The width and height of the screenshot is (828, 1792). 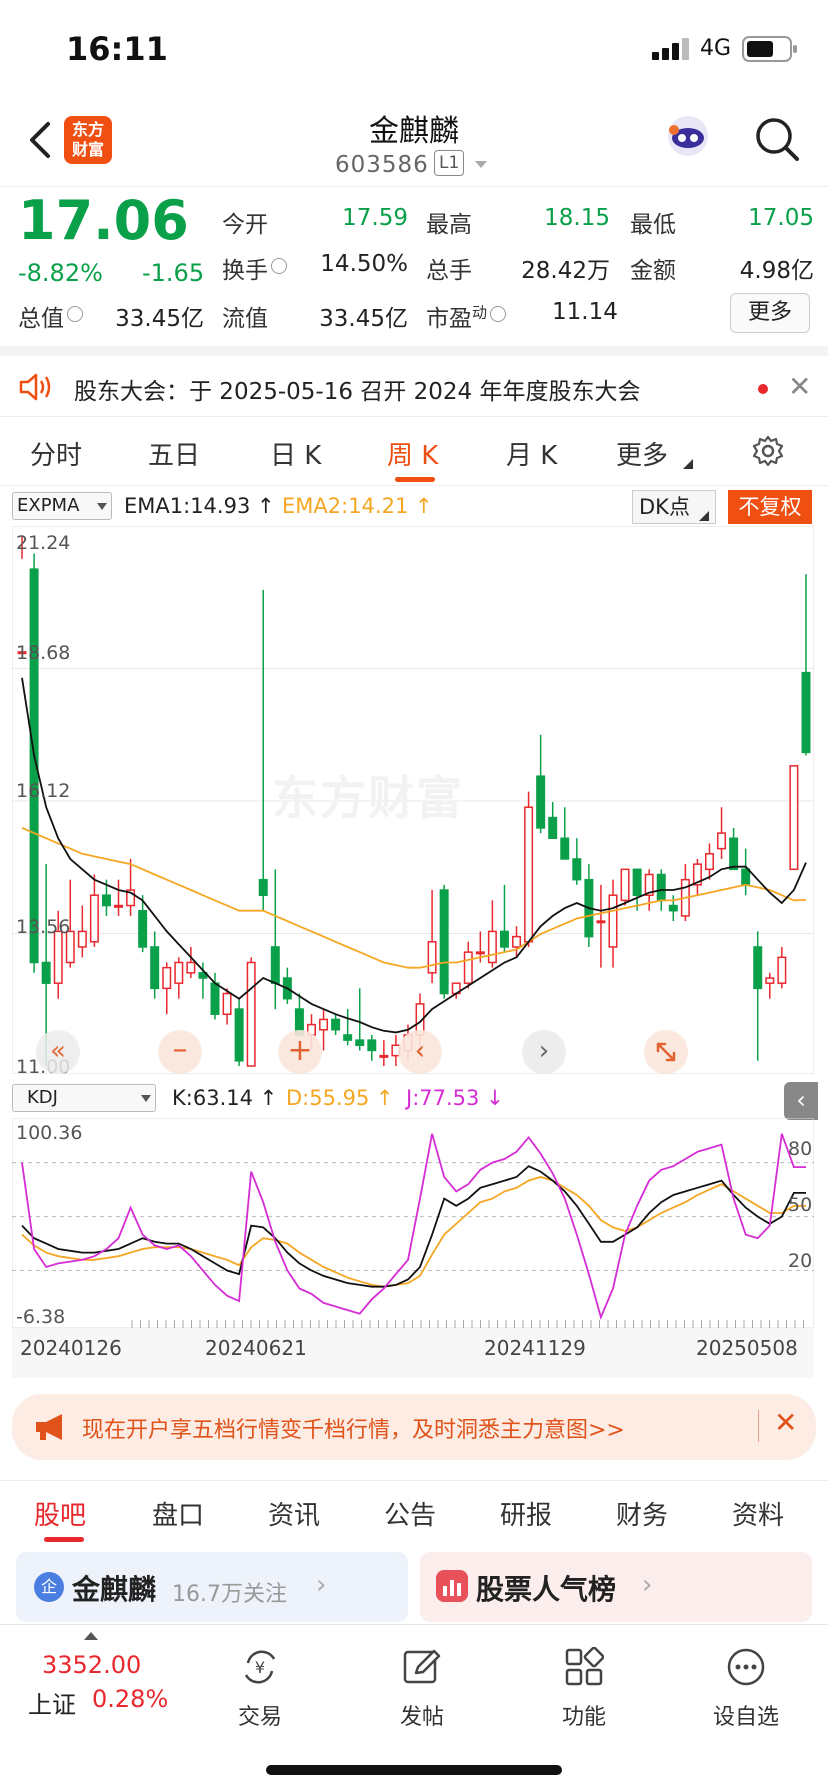 I want to click on kdj-j-text: J:77.53, so click(x=443, y=1098).